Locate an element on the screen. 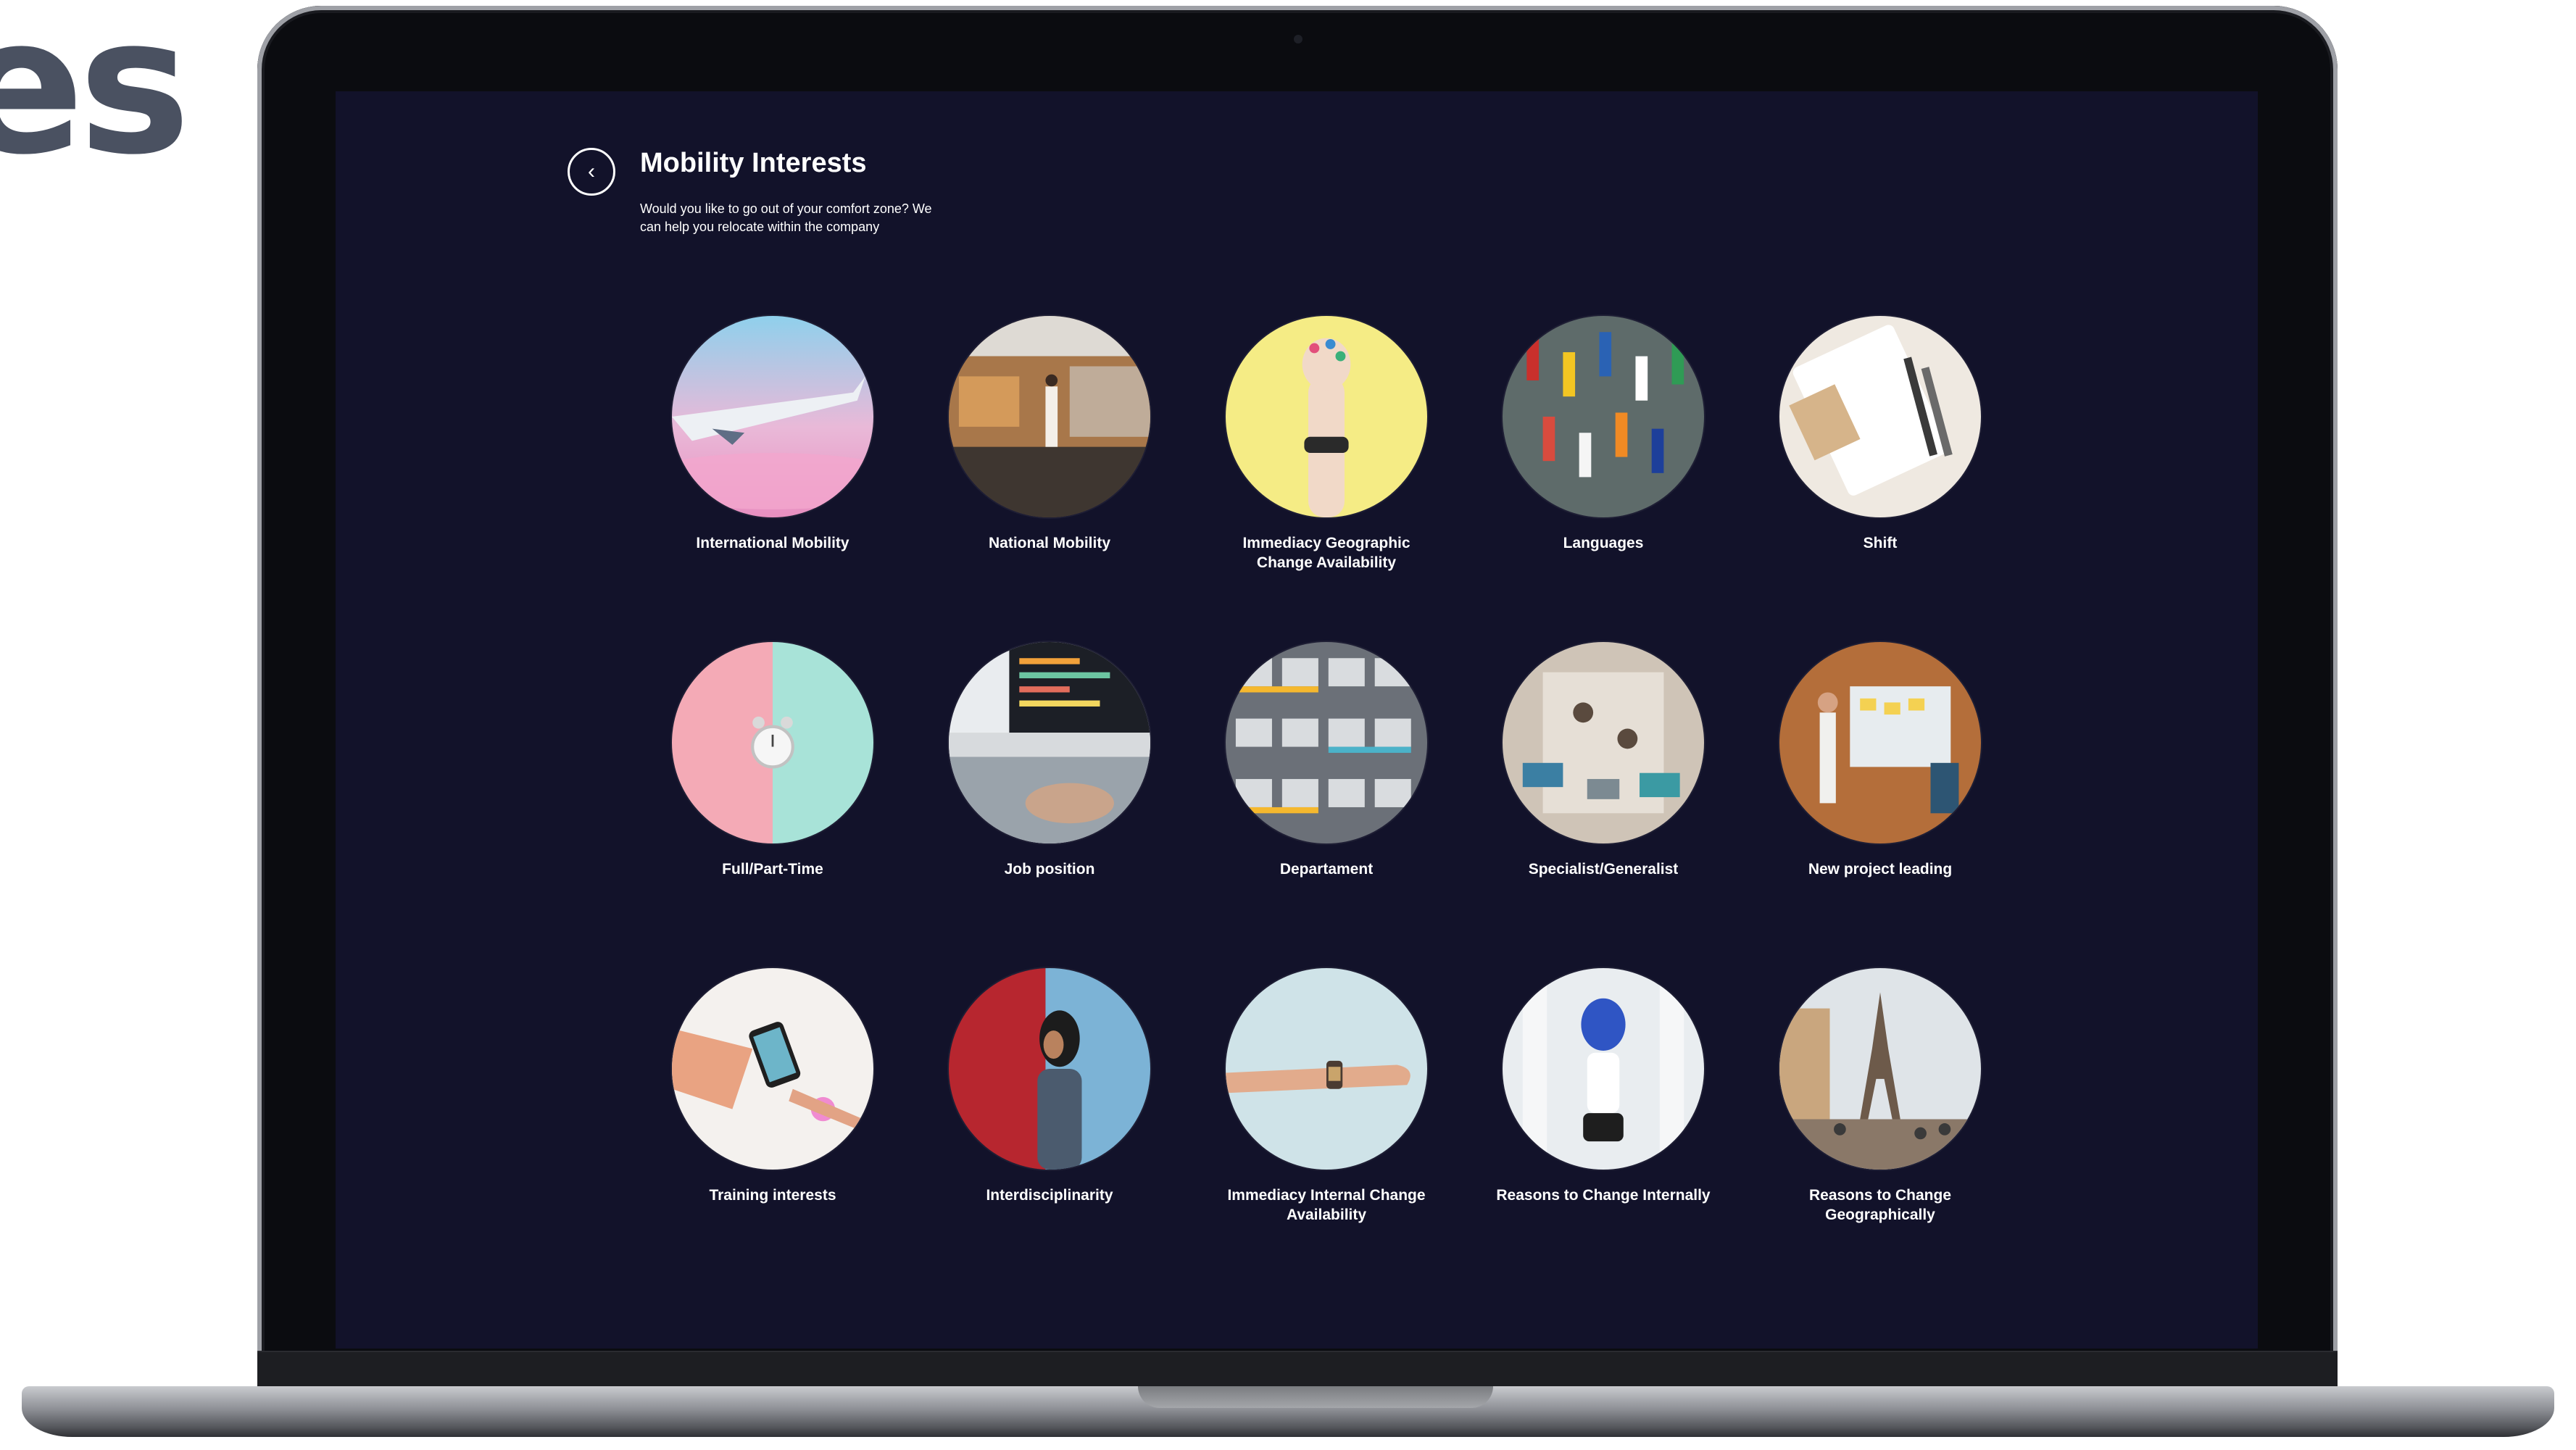 Image resolution: width=2576 pixels, height=1450 pixels. back-button: ‹ is located at coordinates (591, 172).